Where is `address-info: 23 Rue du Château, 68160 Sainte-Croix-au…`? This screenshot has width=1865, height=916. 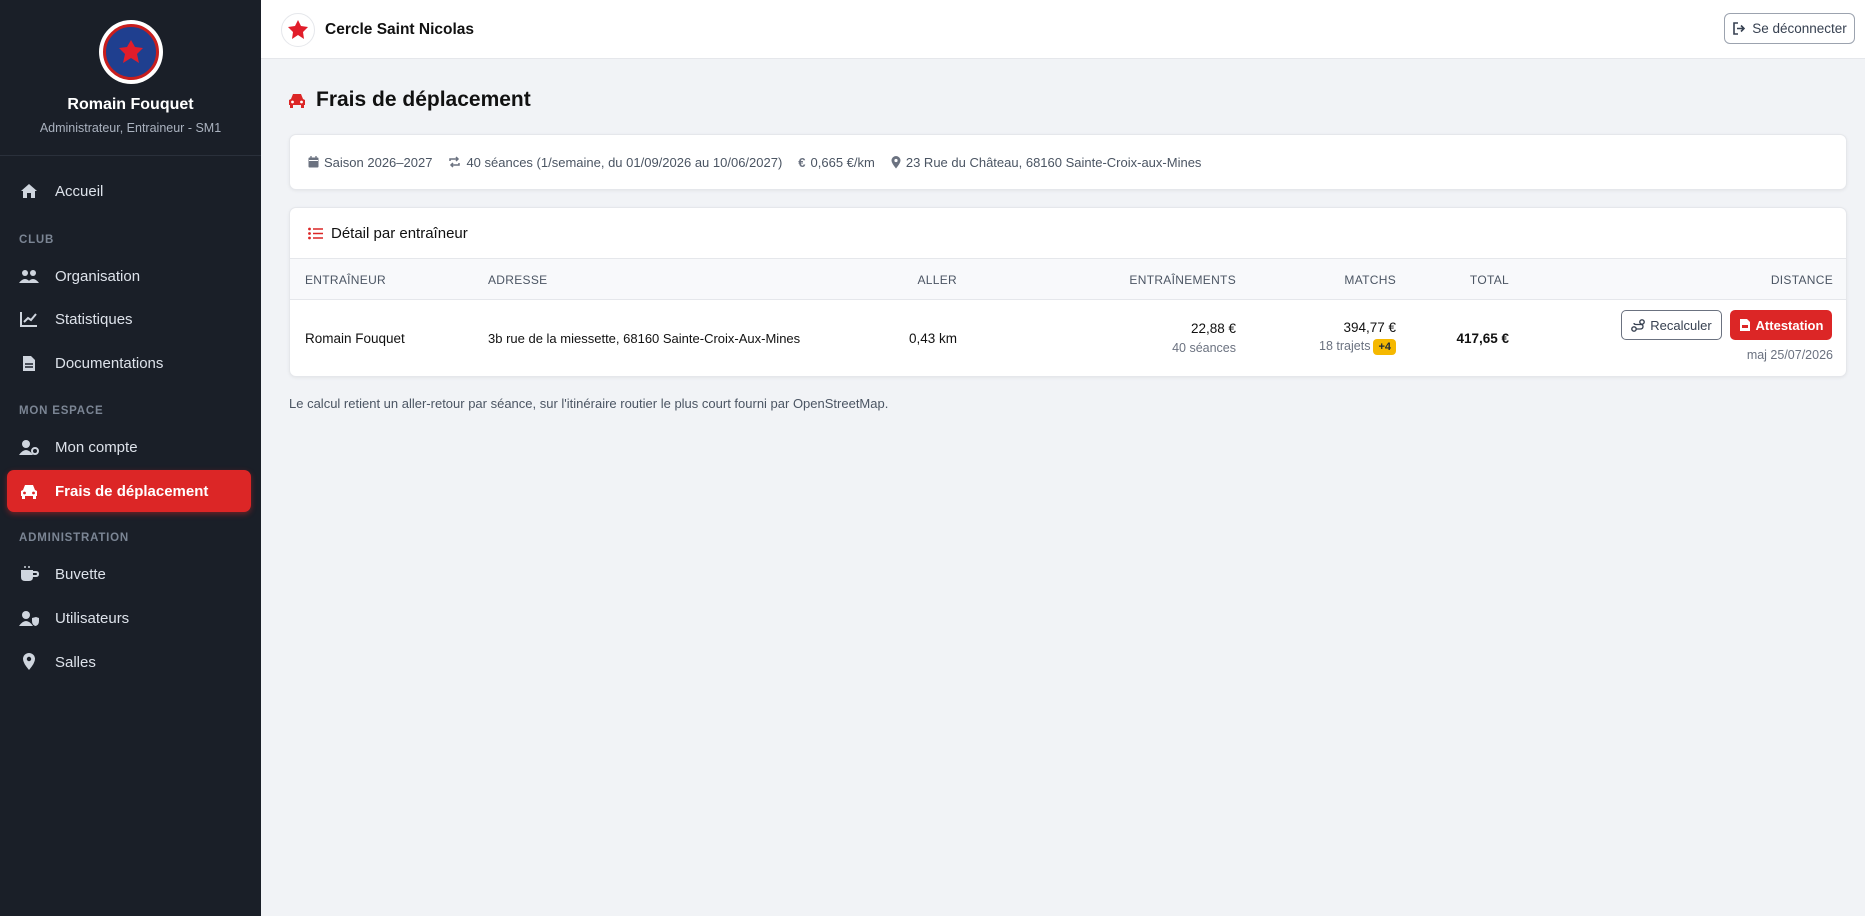 address-info: 23 Rue du Château, 68160 Sainte-Croix-au… is located at coordinates (1046, 162).